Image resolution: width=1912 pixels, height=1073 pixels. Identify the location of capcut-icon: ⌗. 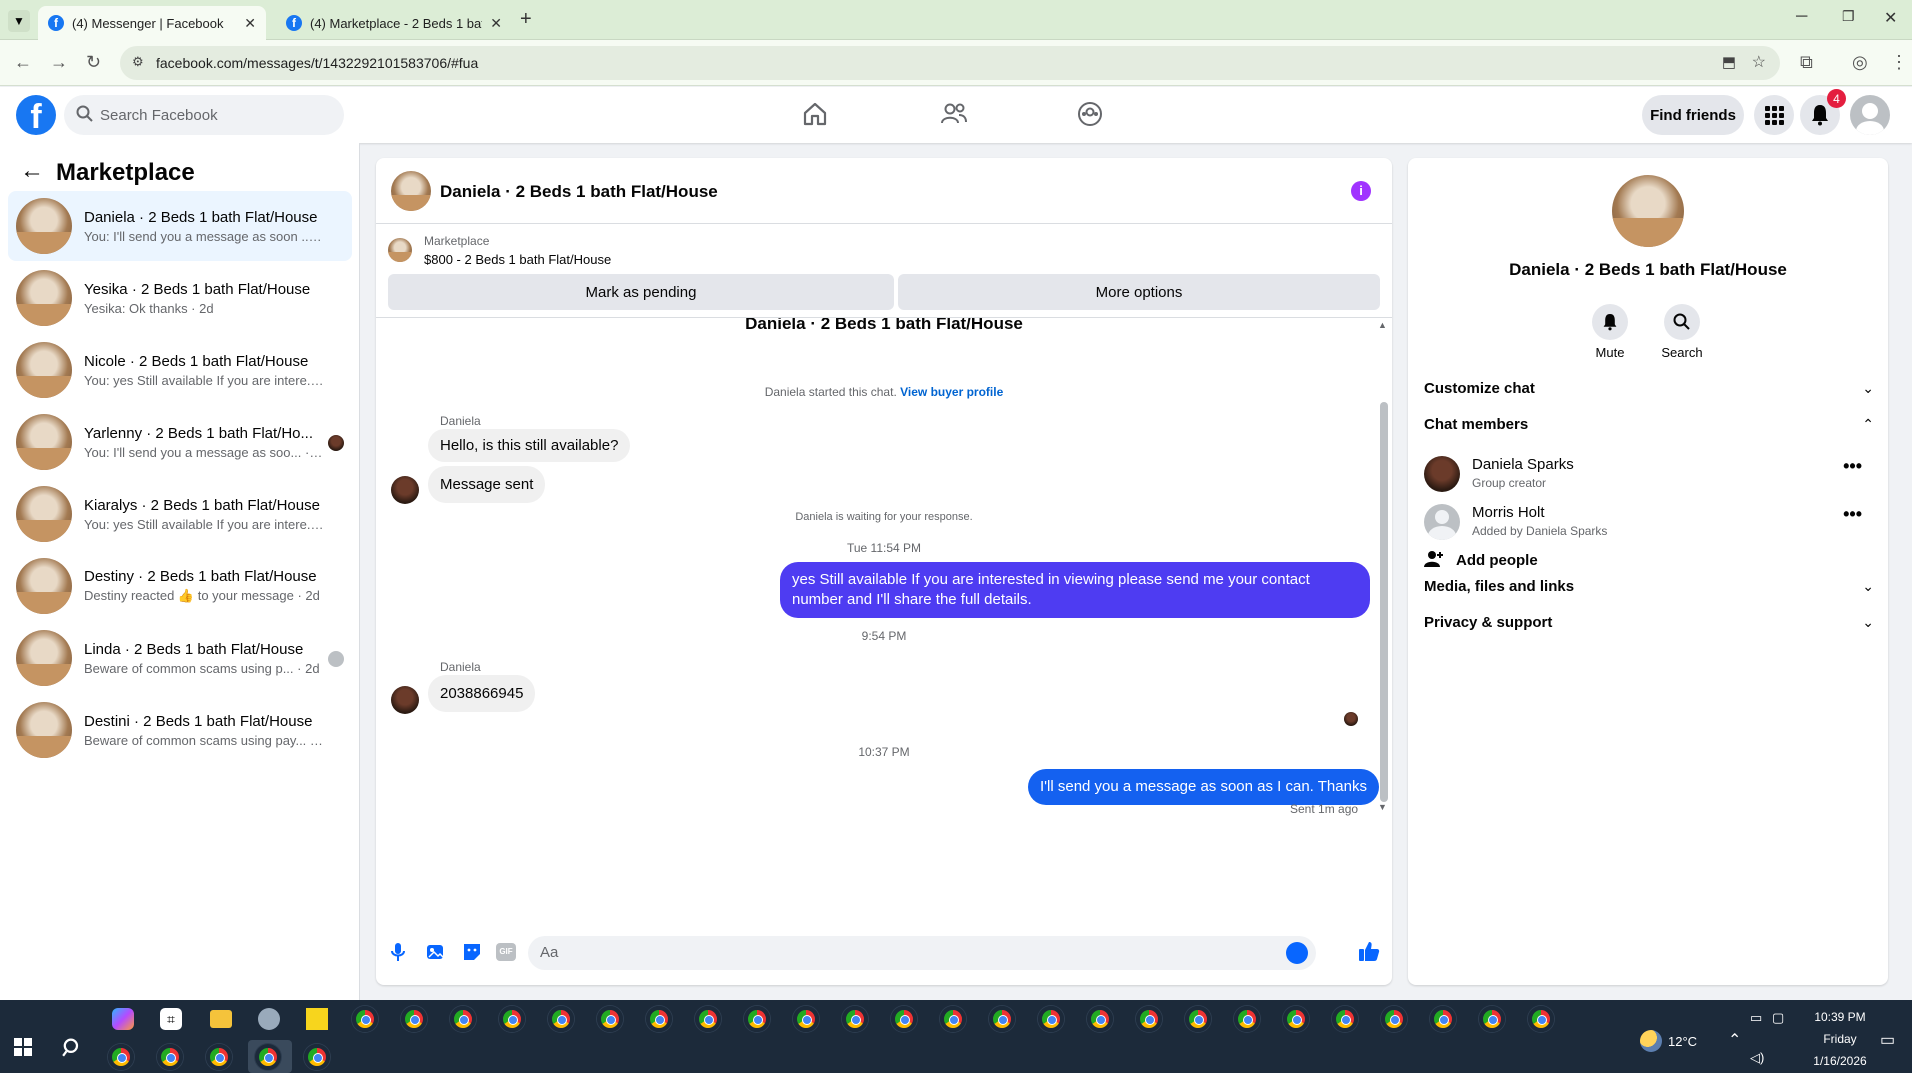
(171, 1019).